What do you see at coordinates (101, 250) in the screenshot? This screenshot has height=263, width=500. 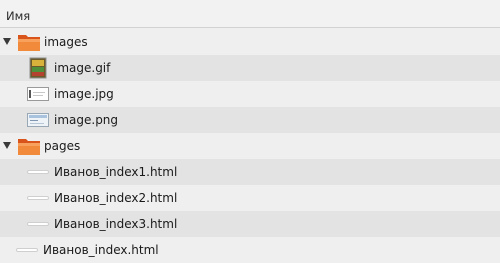 I see `file-label: Иванов_index.html` at bounding box center [101, 250].